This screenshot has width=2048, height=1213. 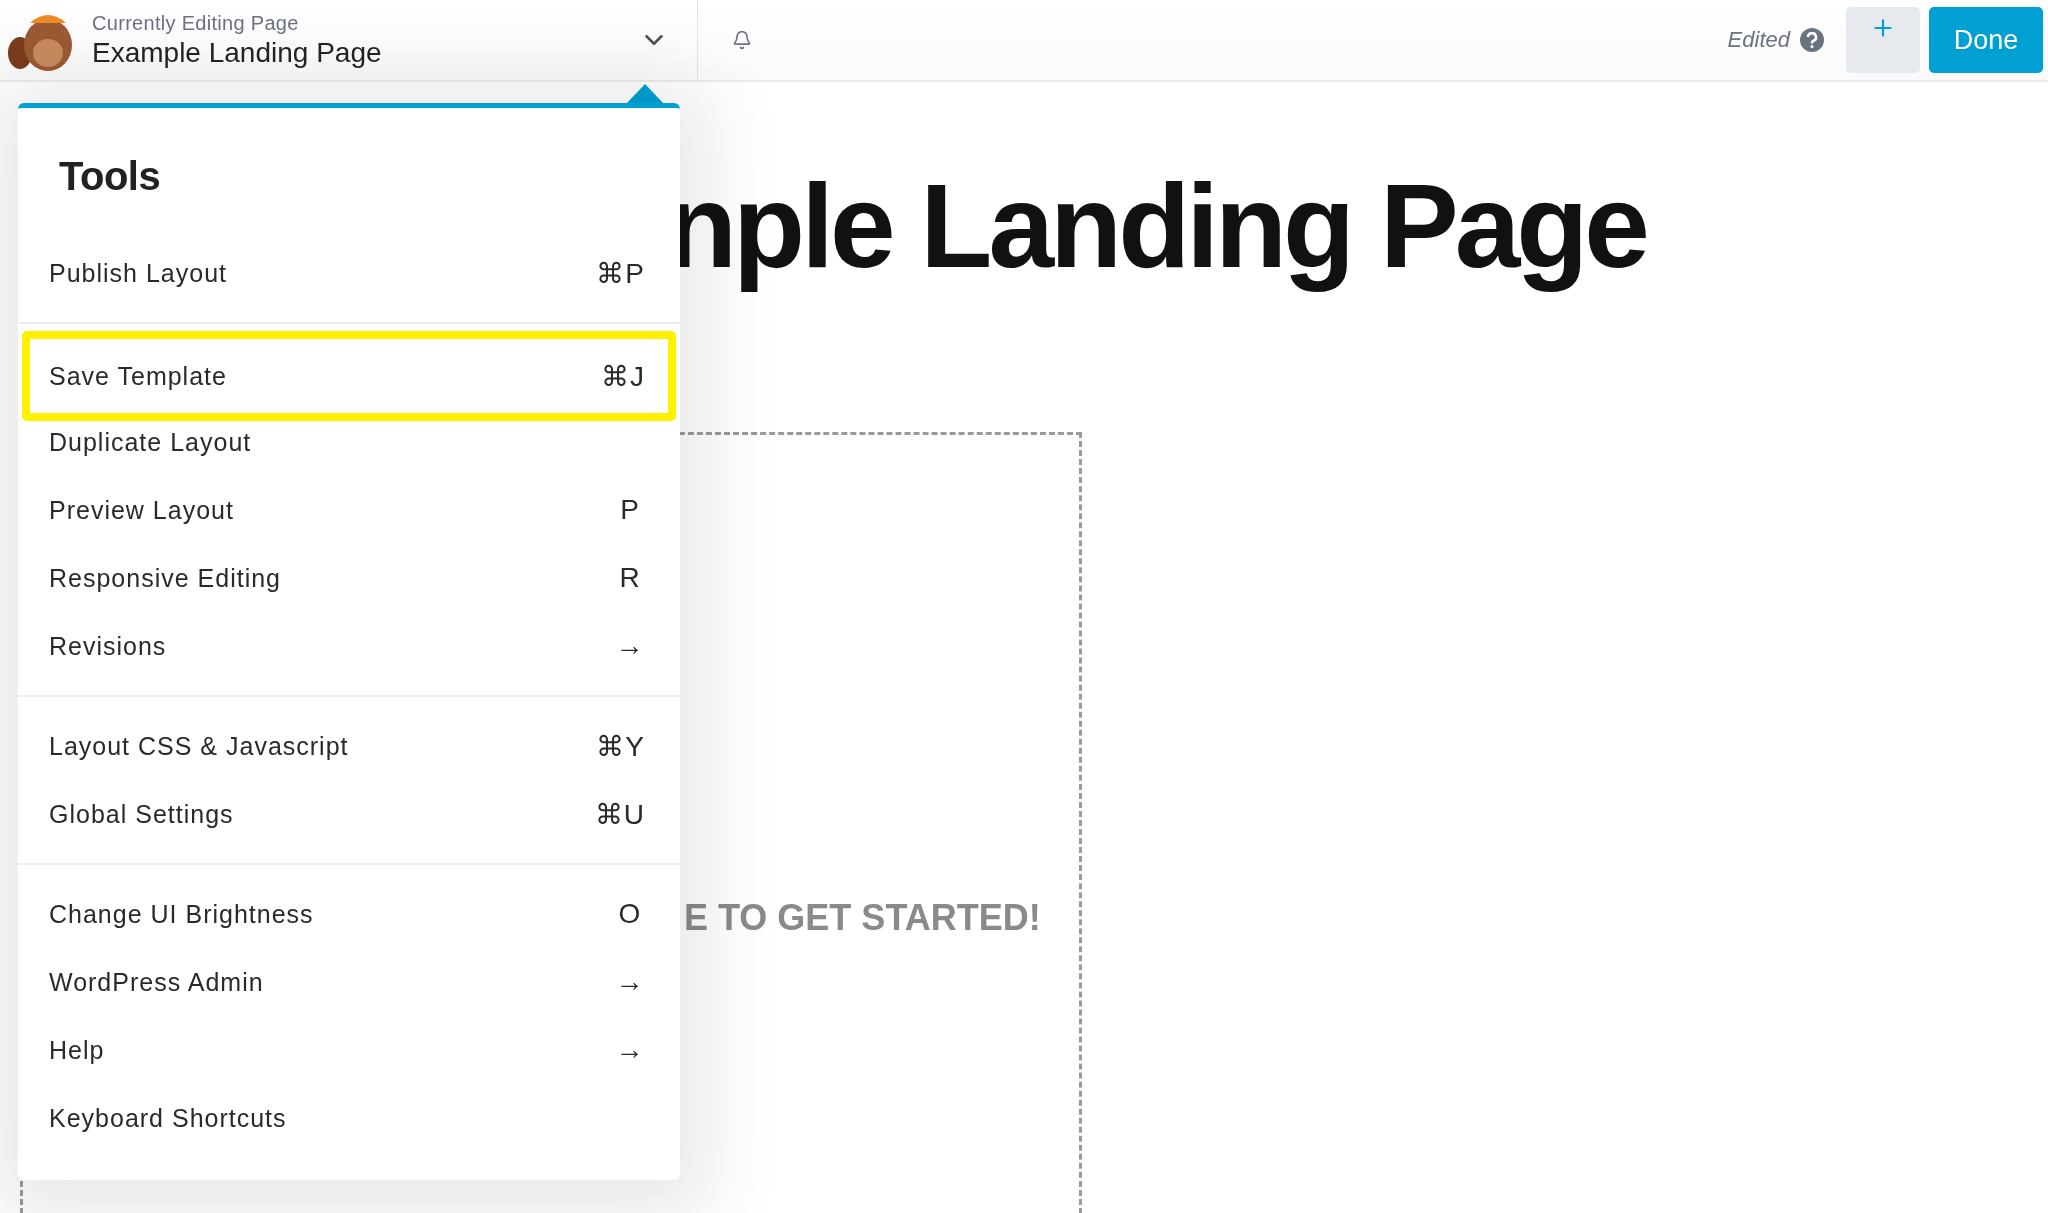 I want to click on menu-item: Revisions →, so click(x=349, y=646).